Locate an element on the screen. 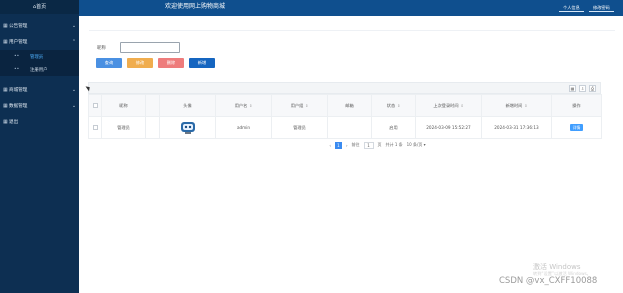  col-created: 新增时间 ⇕ is located at coordinates (516, 105).